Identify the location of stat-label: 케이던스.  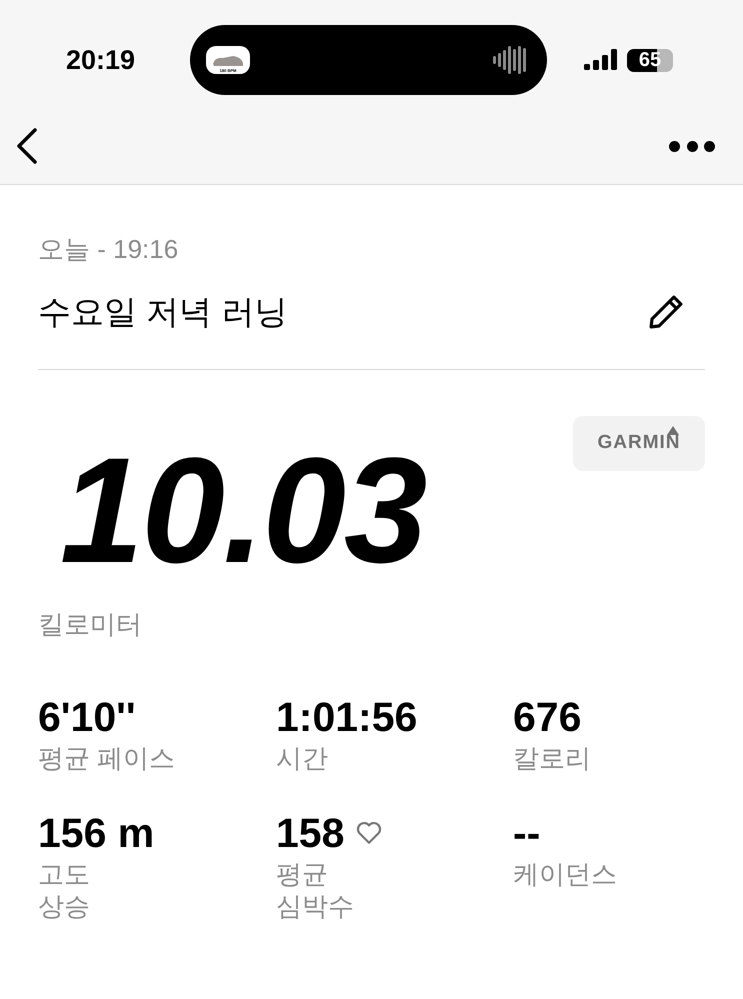
(565, 874).